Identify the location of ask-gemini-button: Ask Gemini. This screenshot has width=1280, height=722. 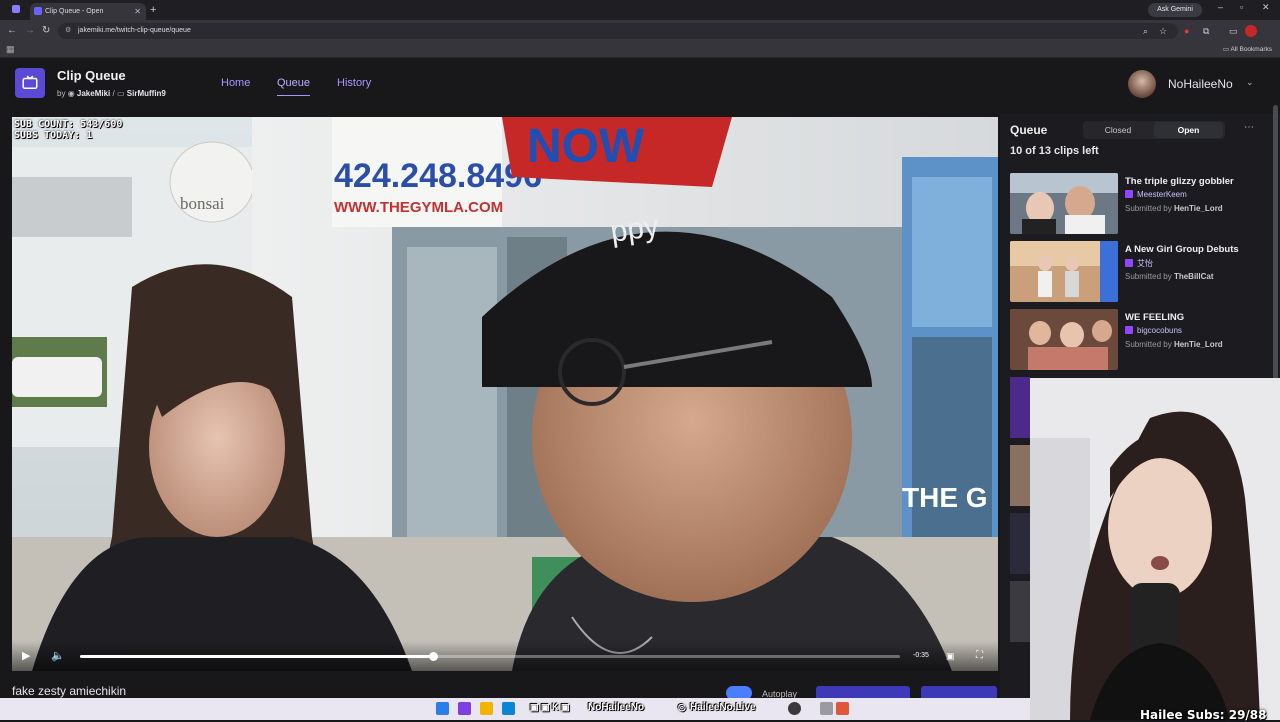
(1175, 10).